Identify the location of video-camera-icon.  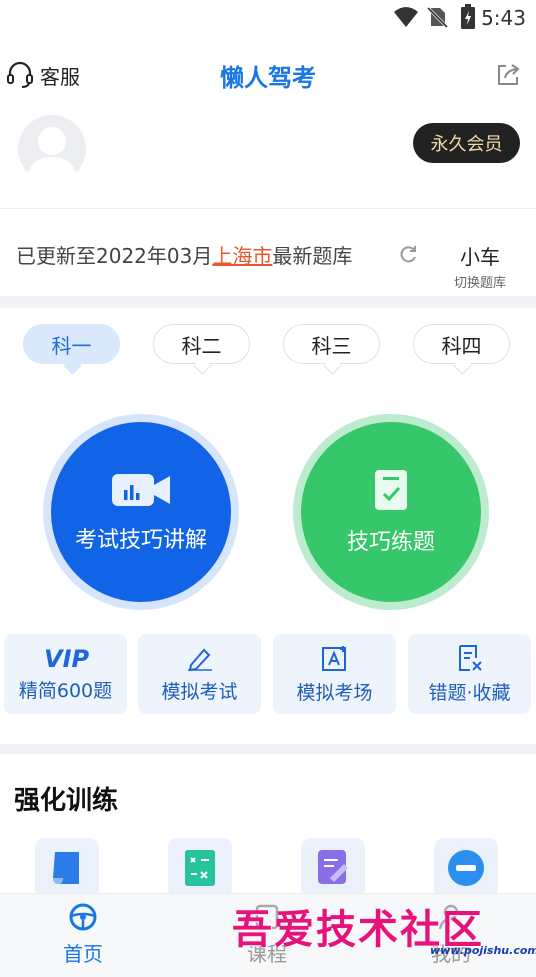
(141, 490).